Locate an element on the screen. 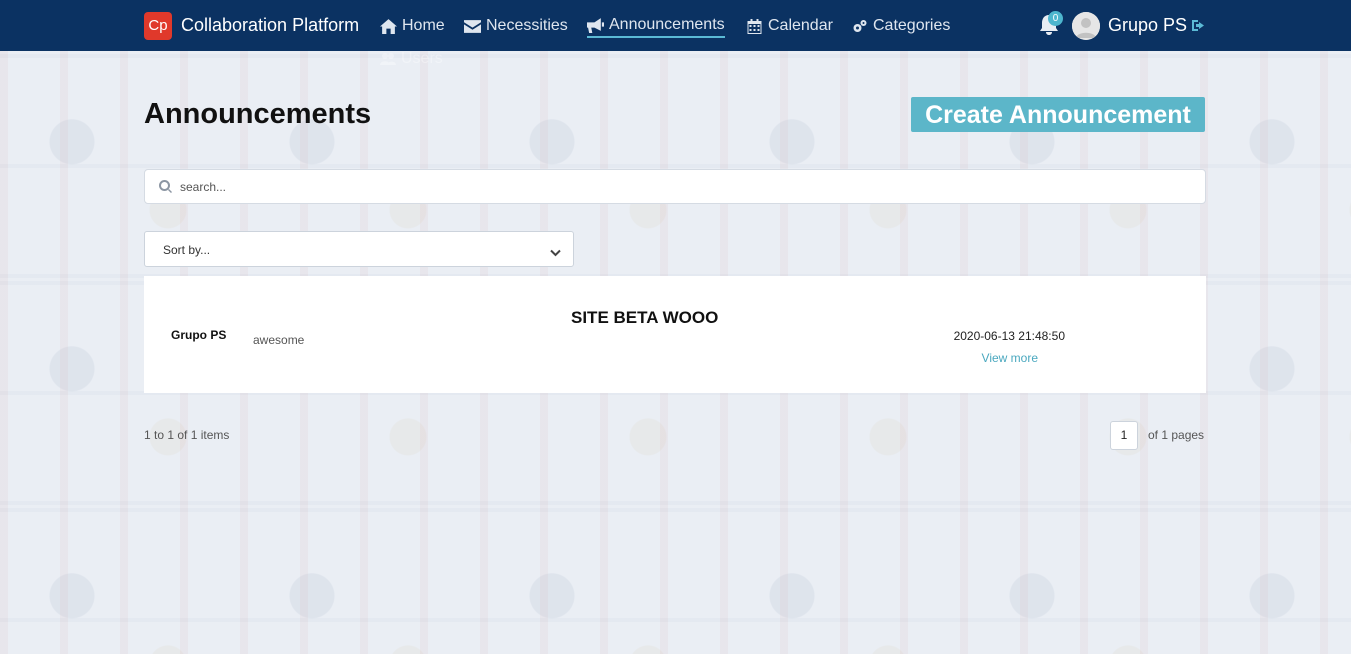 The image size is (1351, 654). nav-calendar: Calendar is located at coordinates (789, 26).